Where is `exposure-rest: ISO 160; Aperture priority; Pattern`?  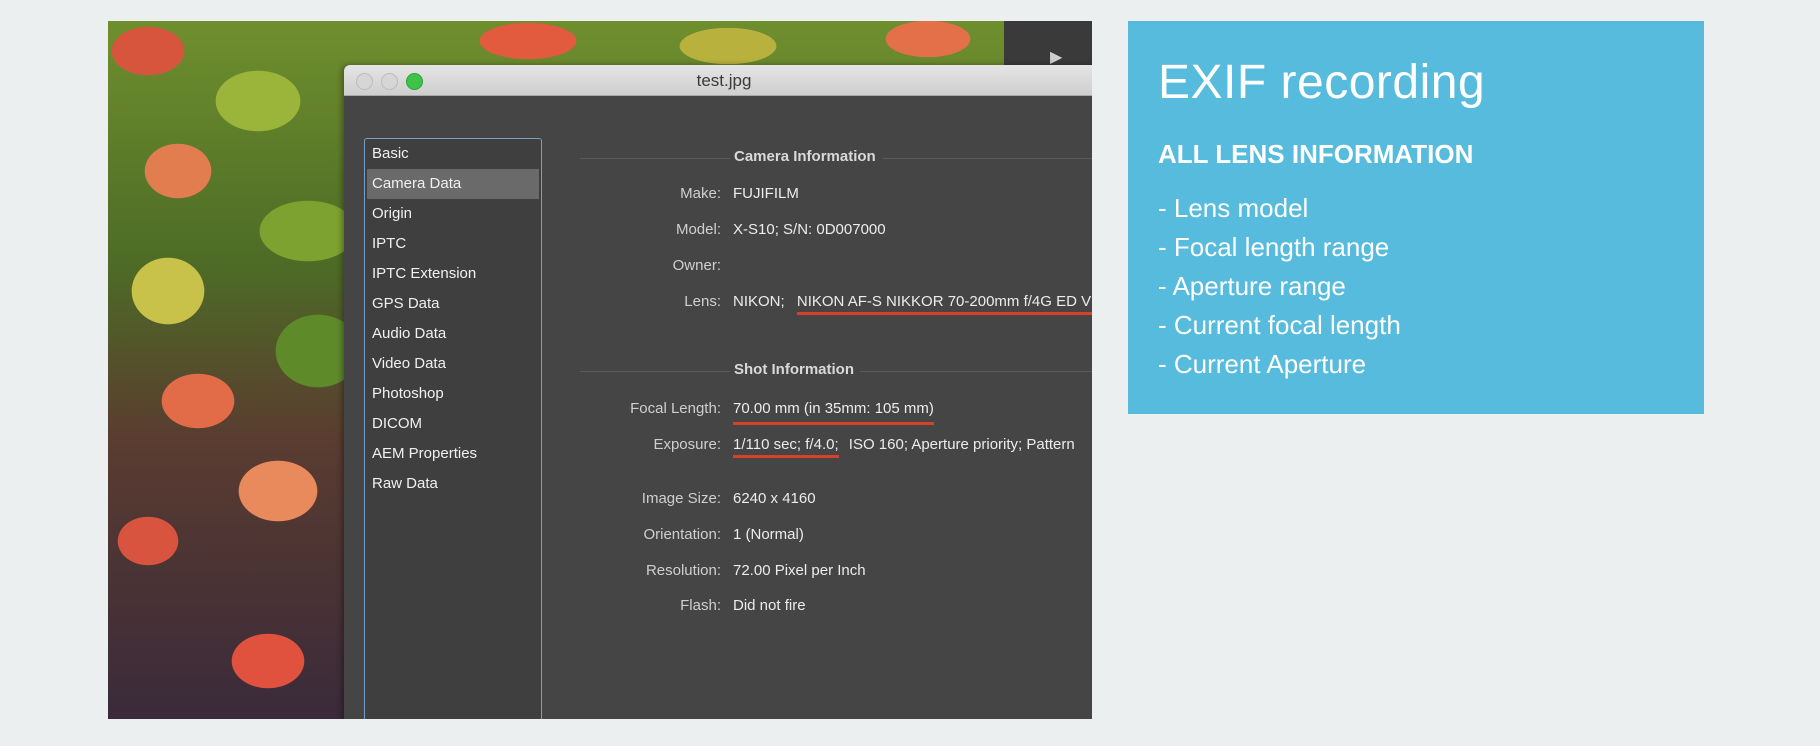 exposure-rest: ISO 160; Aperture priority; Pattern is located at coordinates (961, 444).